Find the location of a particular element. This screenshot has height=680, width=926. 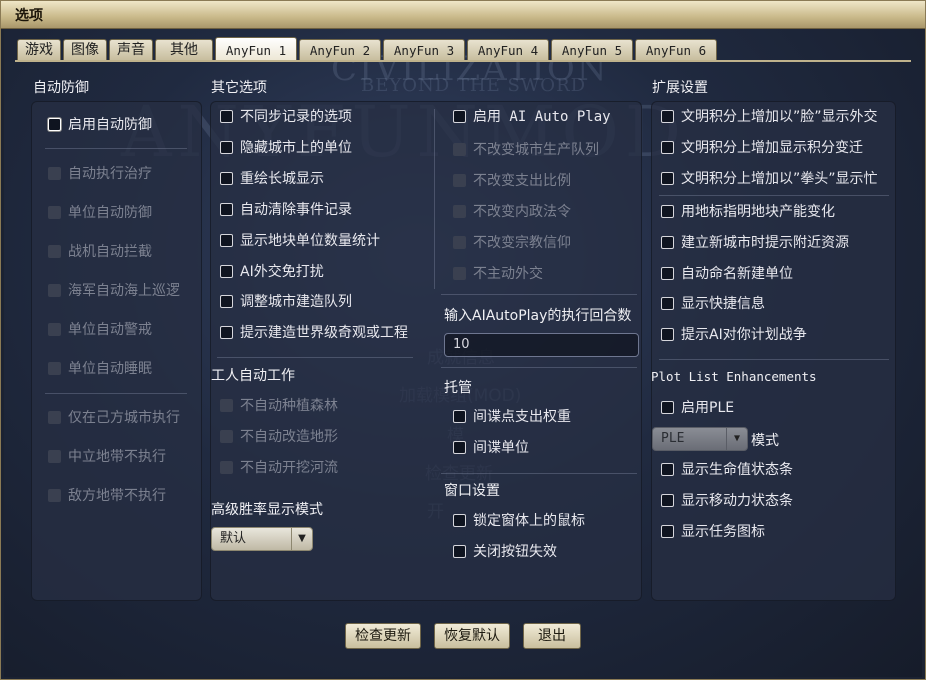

tab-anyfun-5: AnyFun 5 is located at coordinates (592, 50).